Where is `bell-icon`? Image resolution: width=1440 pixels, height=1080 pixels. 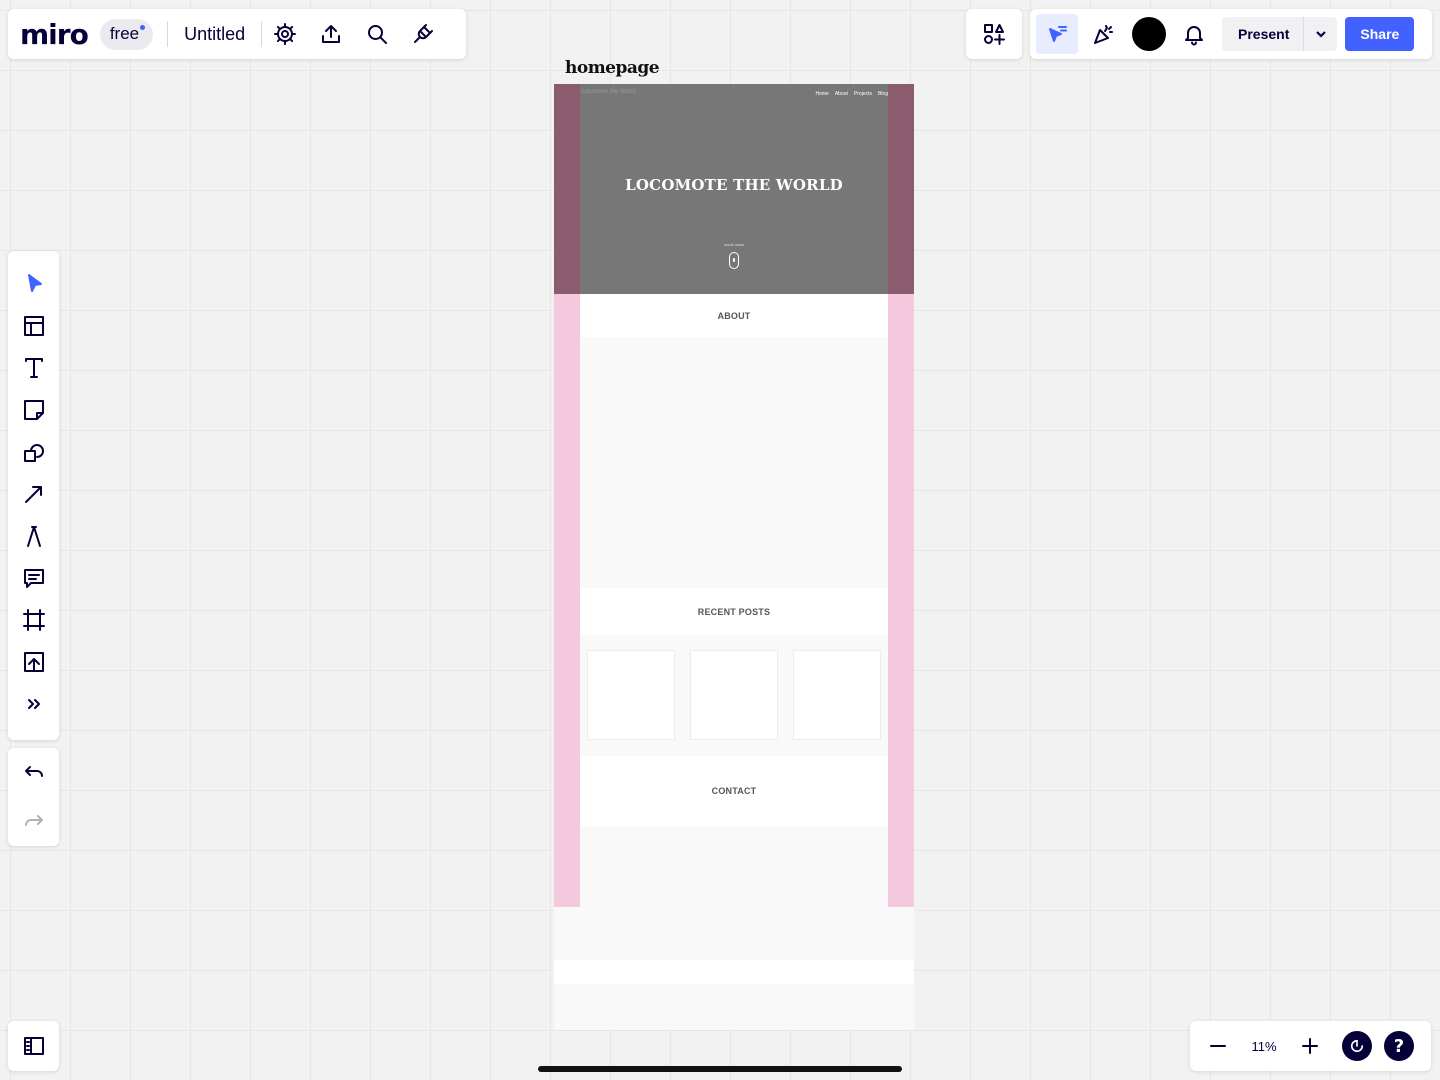 bell-icon is located at coordinates (1194, 36).